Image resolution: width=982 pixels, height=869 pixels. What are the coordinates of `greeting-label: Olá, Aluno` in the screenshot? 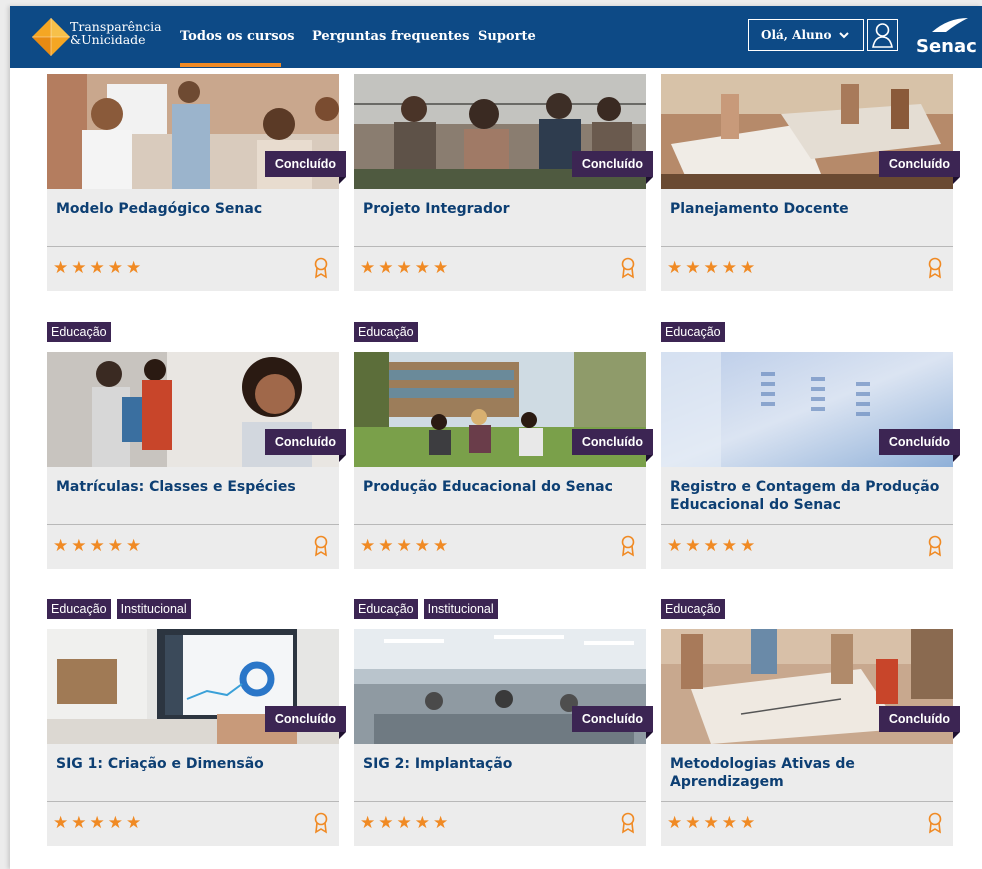 It's located at (796, 35).